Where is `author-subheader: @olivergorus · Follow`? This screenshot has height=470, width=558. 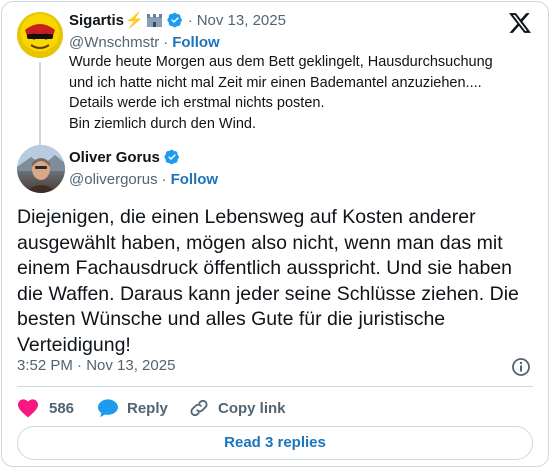
author-subheader: @olivergorus · Follow is located at coordinates (143, 179).